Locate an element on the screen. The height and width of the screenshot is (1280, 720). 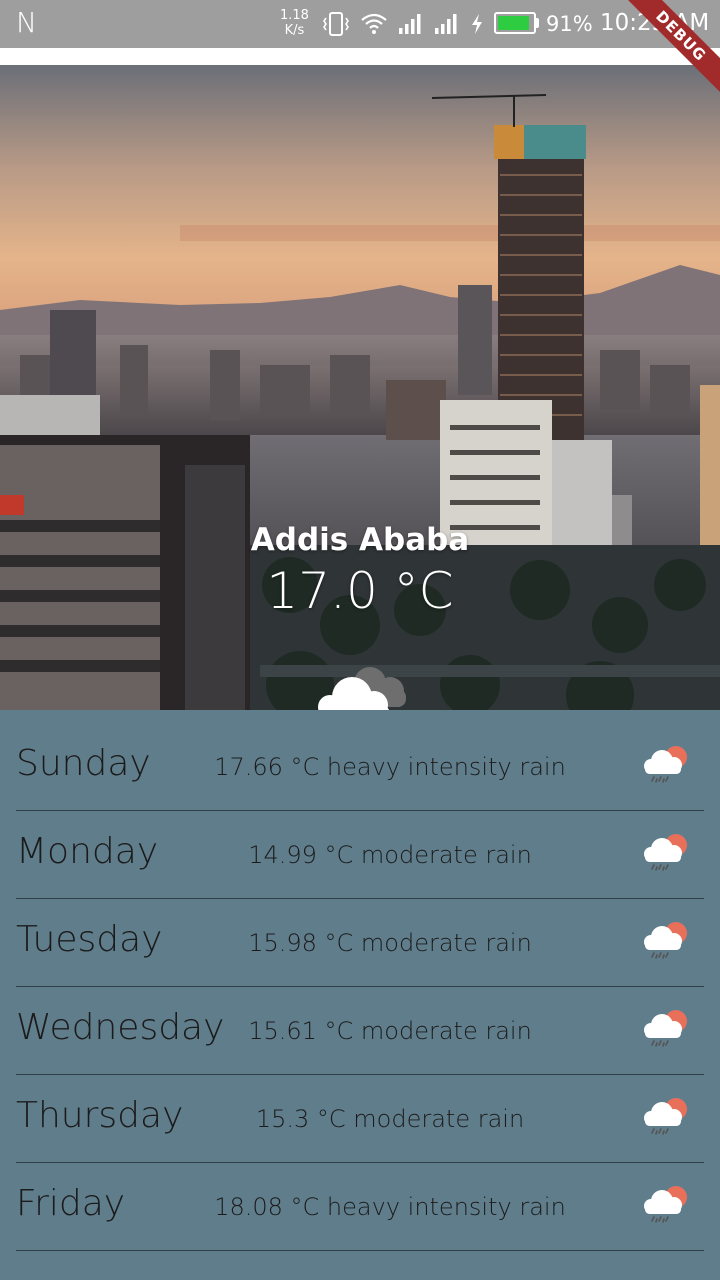
status-bar: N 1.18 K/s 91% 10:25 AM is located at coordinates (360, 24).